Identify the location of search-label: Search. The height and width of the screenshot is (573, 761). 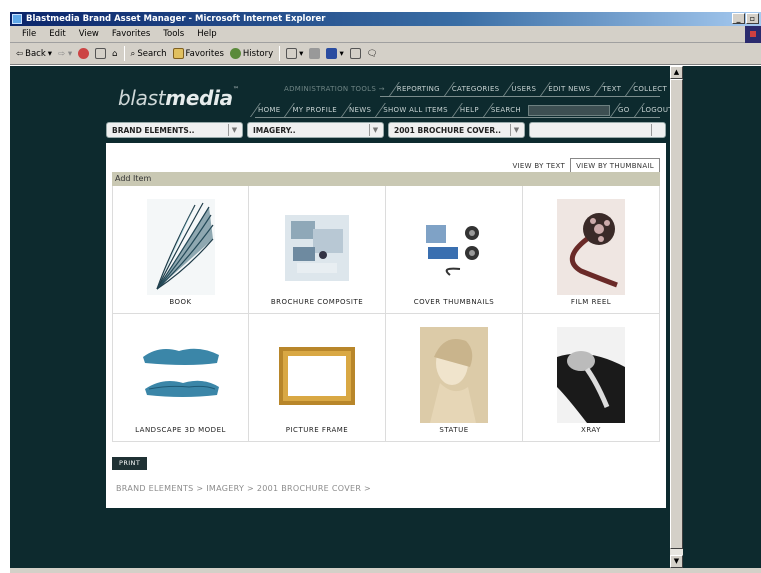
(152, 53).